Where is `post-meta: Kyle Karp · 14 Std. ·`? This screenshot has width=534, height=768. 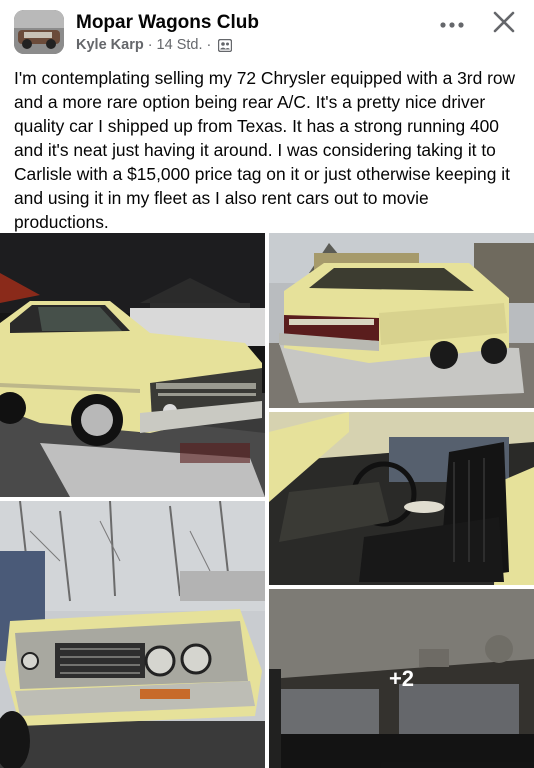 post-meta: Kyle Karp · 14 Std. · is located at coordinates (154, 45).